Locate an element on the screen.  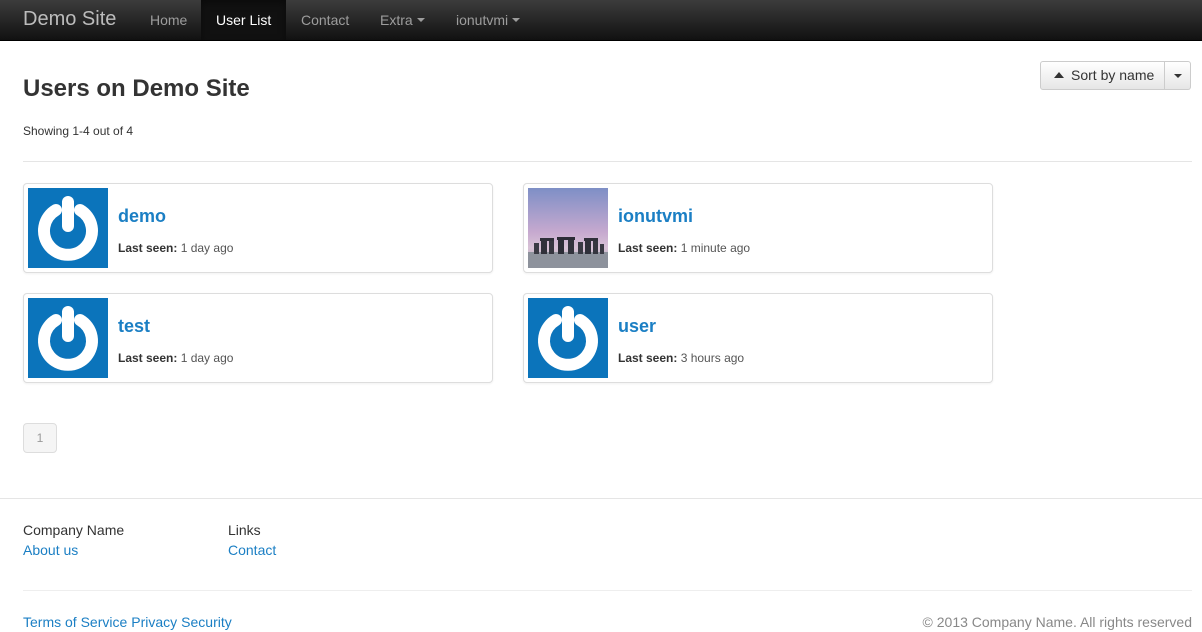
chevron-up-icon is located at coordinates (1059, 74).